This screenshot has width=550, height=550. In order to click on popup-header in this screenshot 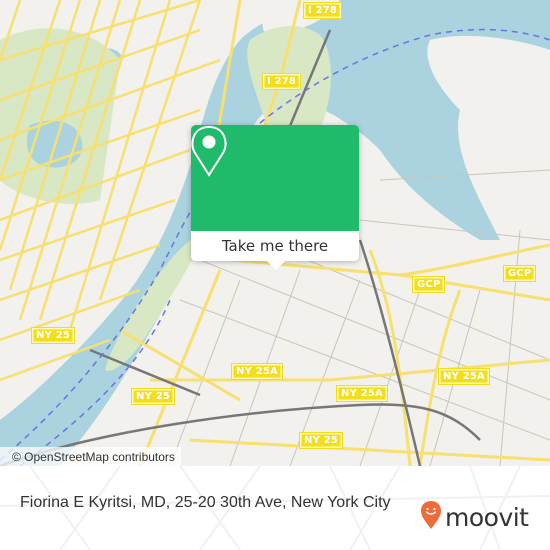, I will do `click(275, 178)`.